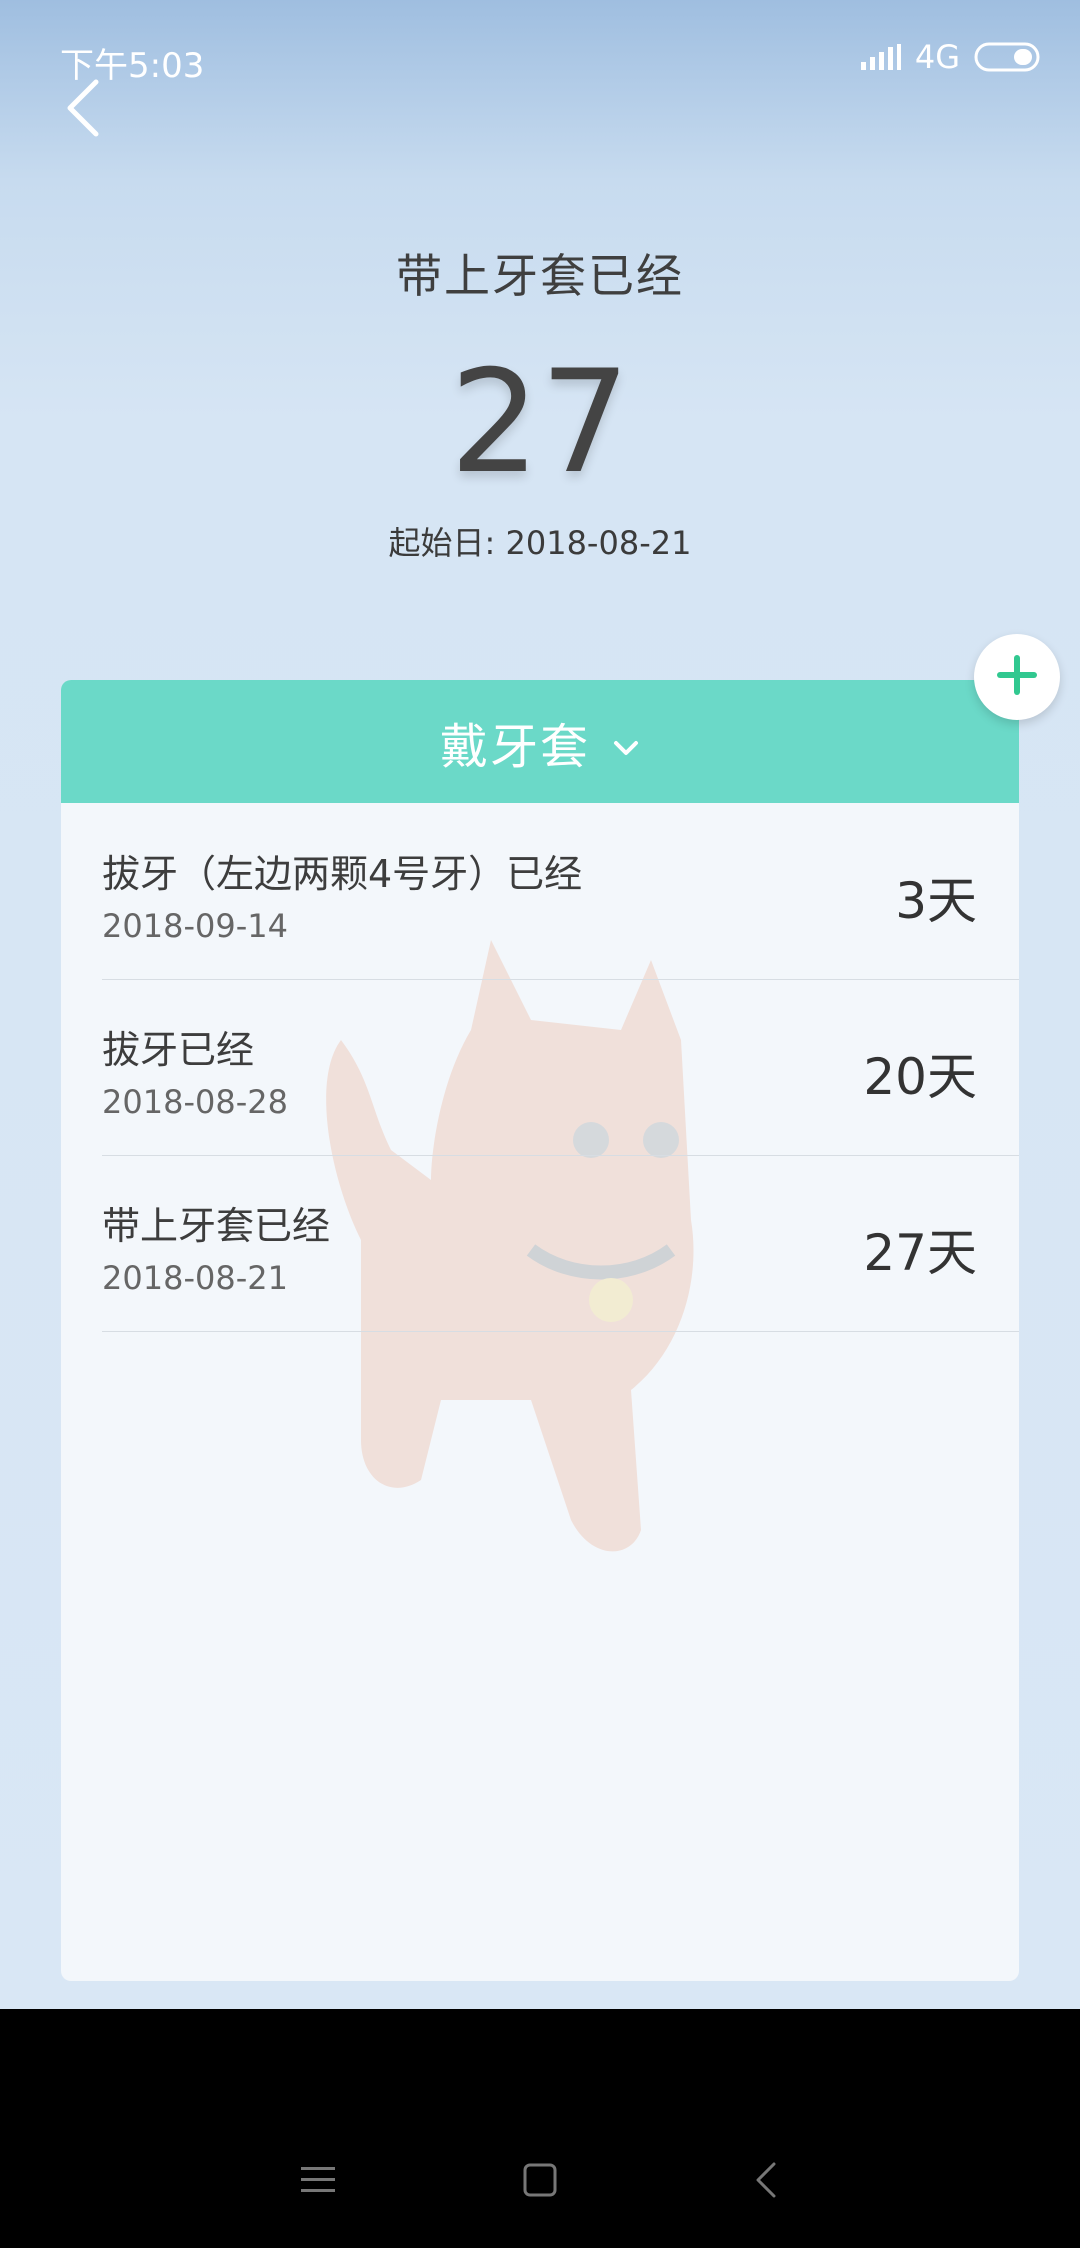 The width and height of the screenshot is (1080, 2248). I want to click on chevron-down-icon, so click(626, 742).